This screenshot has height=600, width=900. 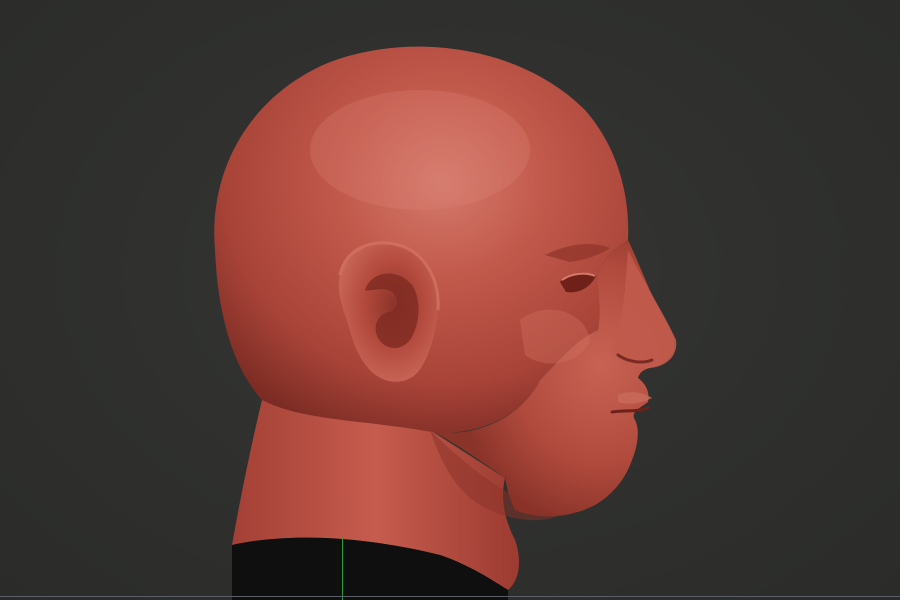 I want to click on skull-highlight, so click(x=420, y=150).